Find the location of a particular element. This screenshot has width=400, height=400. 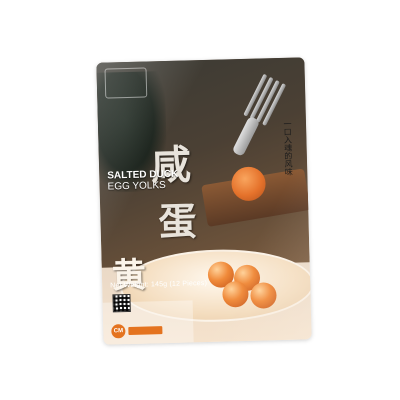

brand-name-bar is located at coordinates (145, 331).